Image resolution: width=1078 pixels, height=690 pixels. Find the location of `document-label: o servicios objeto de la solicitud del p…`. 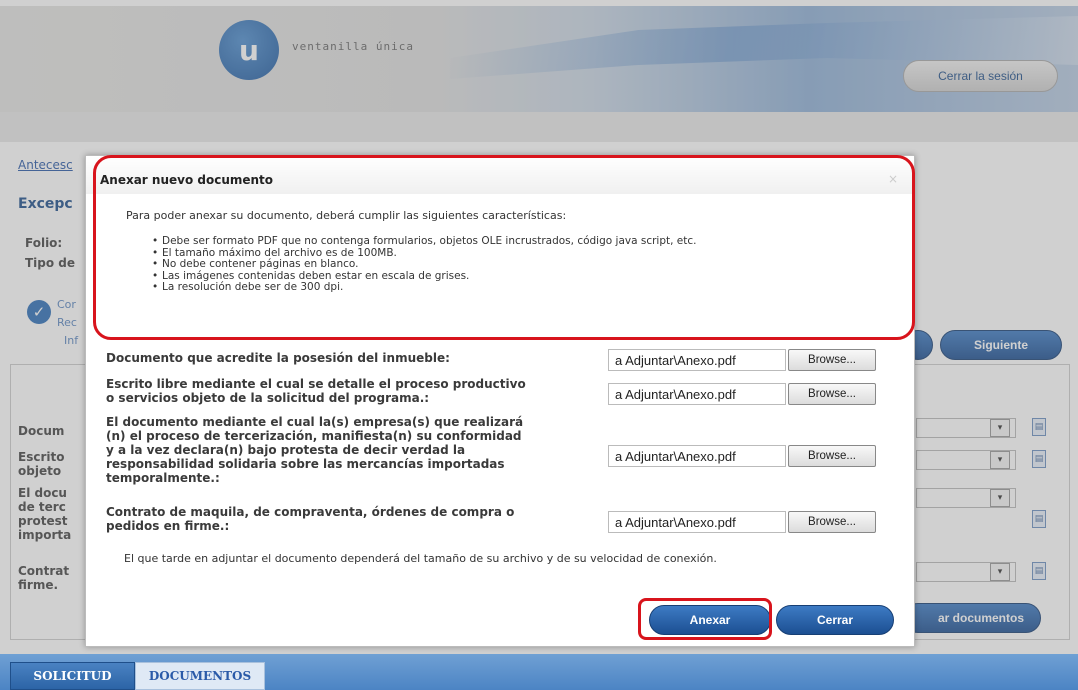

document-label: o servicios objeto de la solicitud del p… is located at coordinates (268, 398).